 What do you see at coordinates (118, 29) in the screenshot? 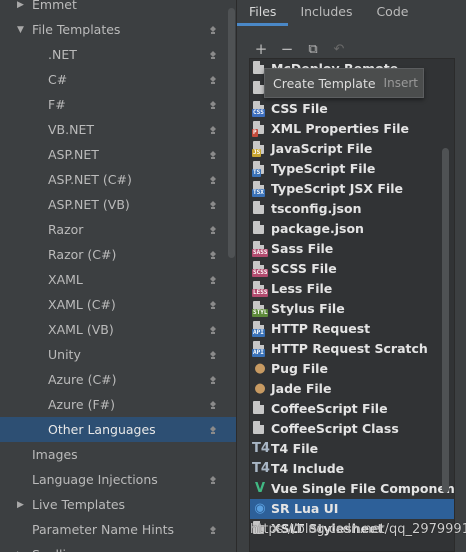
I see `tree-item: ▼ File Templates` at bounding box center [118, 29].